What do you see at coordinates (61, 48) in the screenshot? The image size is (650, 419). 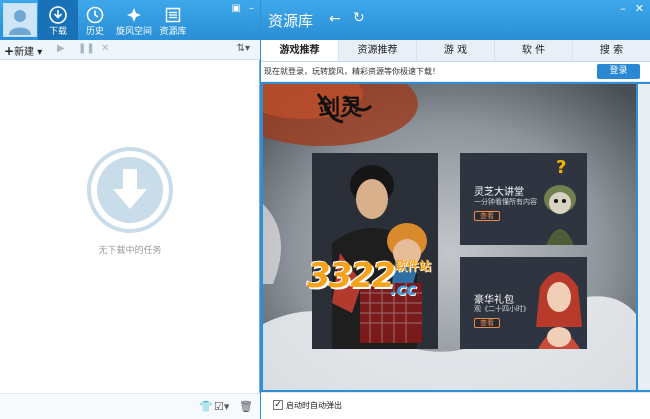 I see `start-icon: ▶` at bounding box center [61, 48].